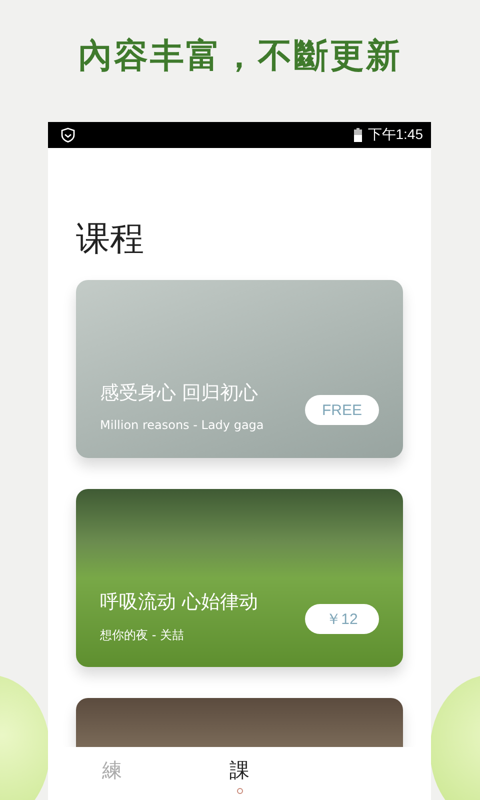 This screenshot has height=800, width=480. I want to click on battery-icon, so click(358, 135).